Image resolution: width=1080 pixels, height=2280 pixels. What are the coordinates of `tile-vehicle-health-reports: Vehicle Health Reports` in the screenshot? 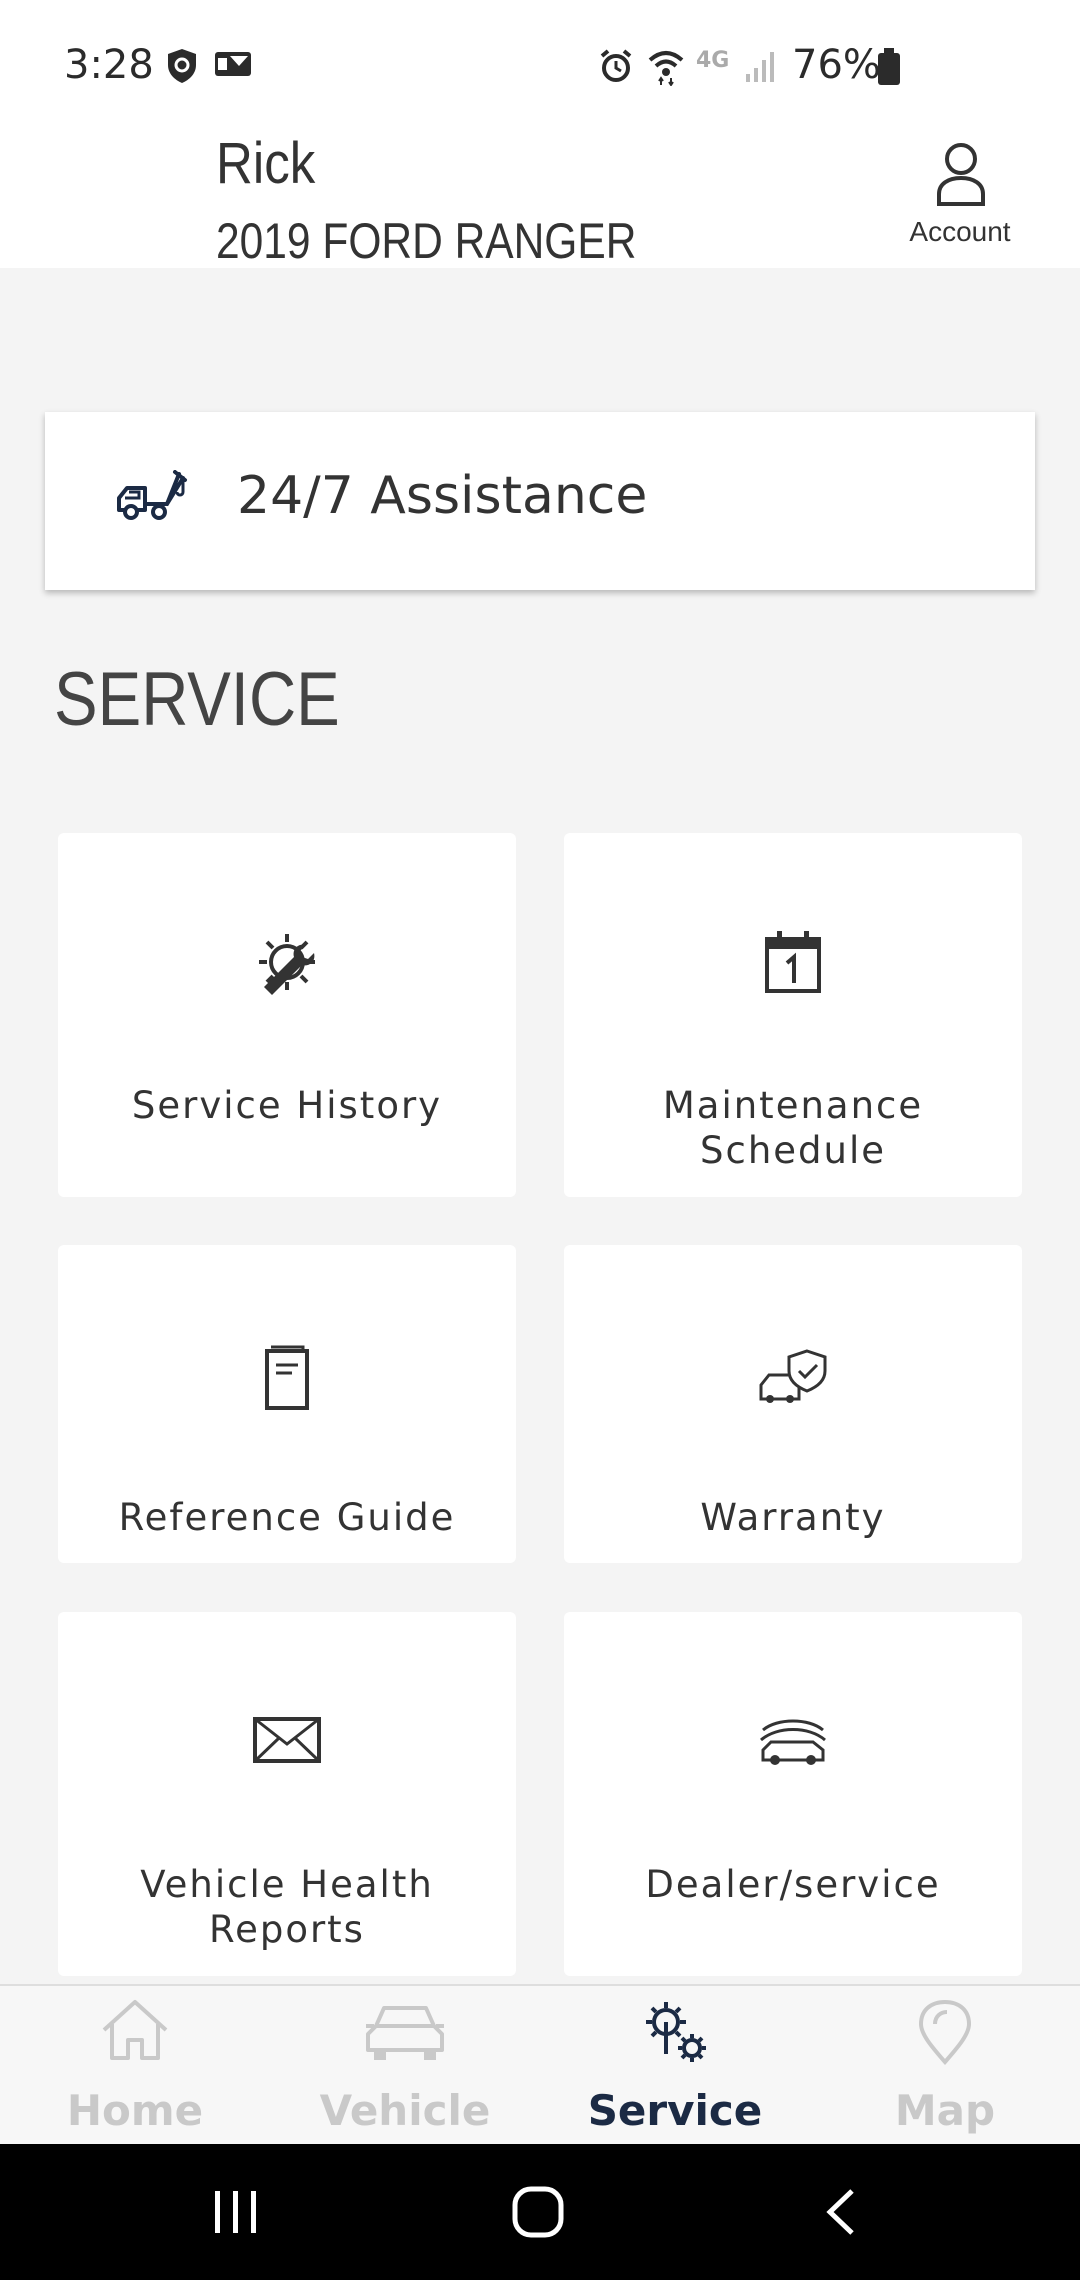 It's located at (287, 1794).